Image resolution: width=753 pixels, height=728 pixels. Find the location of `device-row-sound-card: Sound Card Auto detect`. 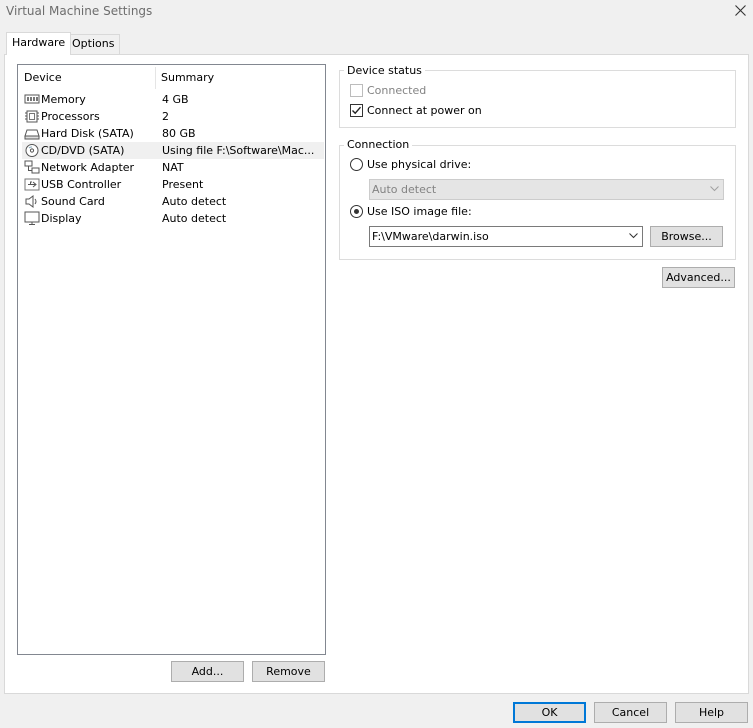

device-row-sound-card: Sound Card Auto detect is located at coordinates (173, 201).